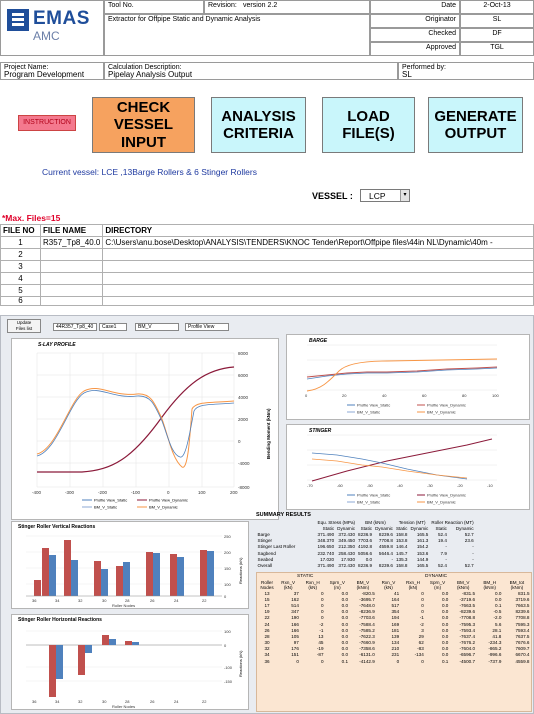  Describe the element at coordinates (71, 242) in the screenshot. I see `cell-name: R357_Tp8_40.0` at that location.